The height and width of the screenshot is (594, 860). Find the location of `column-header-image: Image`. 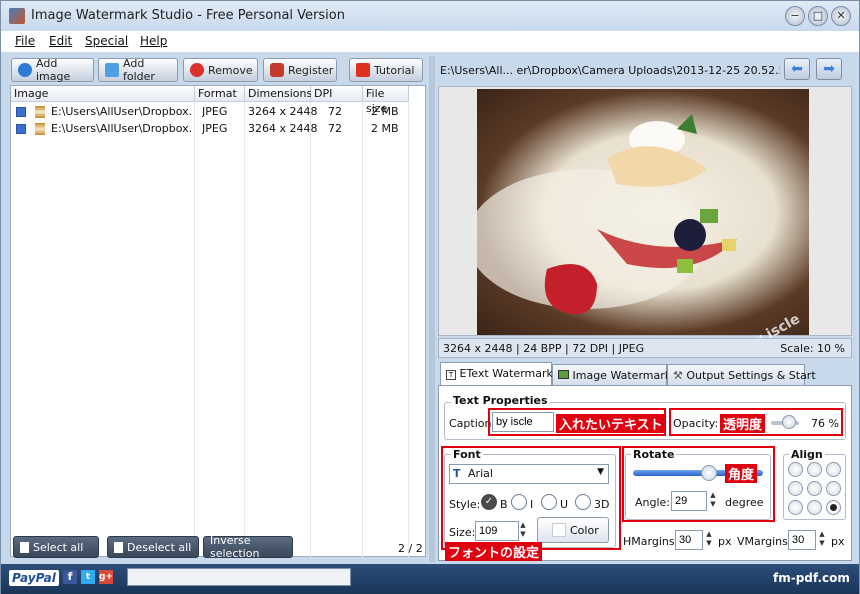

column-header-image: Image is located at coordinates (103, 94).